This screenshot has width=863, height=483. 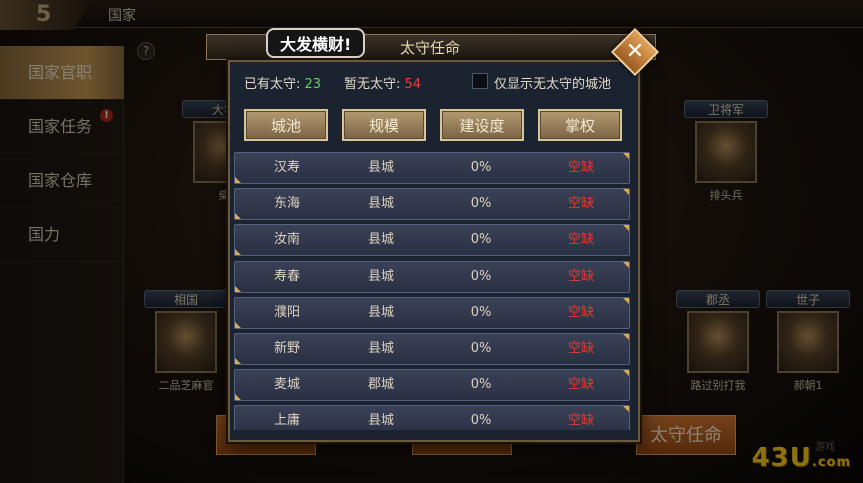 I want to click on no-governor-label: 暂无太守:, so click(x=372, y=84).